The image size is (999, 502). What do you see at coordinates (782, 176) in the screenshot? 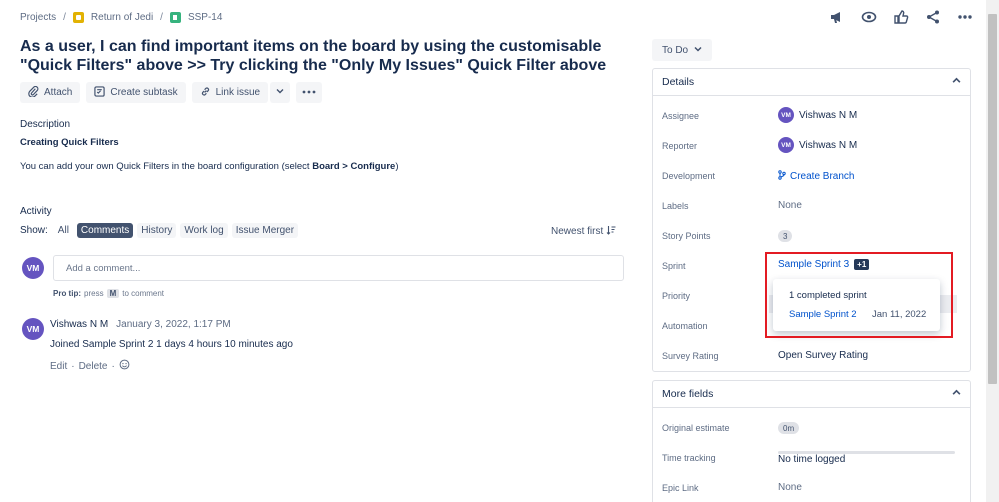
I see `branch-icon` at bounding box center [782, 176].